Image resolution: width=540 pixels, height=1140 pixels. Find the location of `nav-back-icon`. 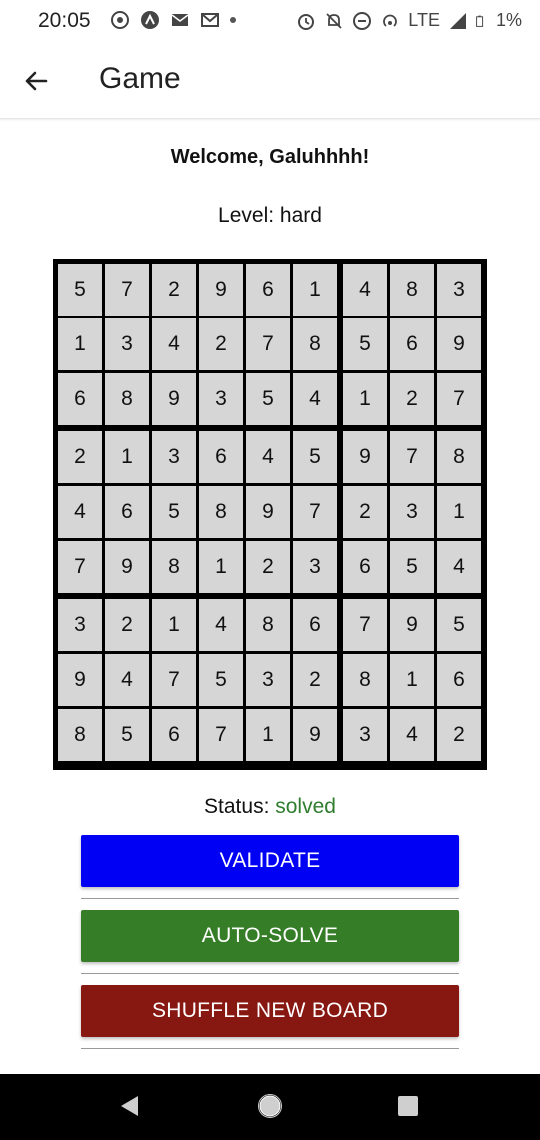

nav-back-icon is located at coordinates (129, 1106).